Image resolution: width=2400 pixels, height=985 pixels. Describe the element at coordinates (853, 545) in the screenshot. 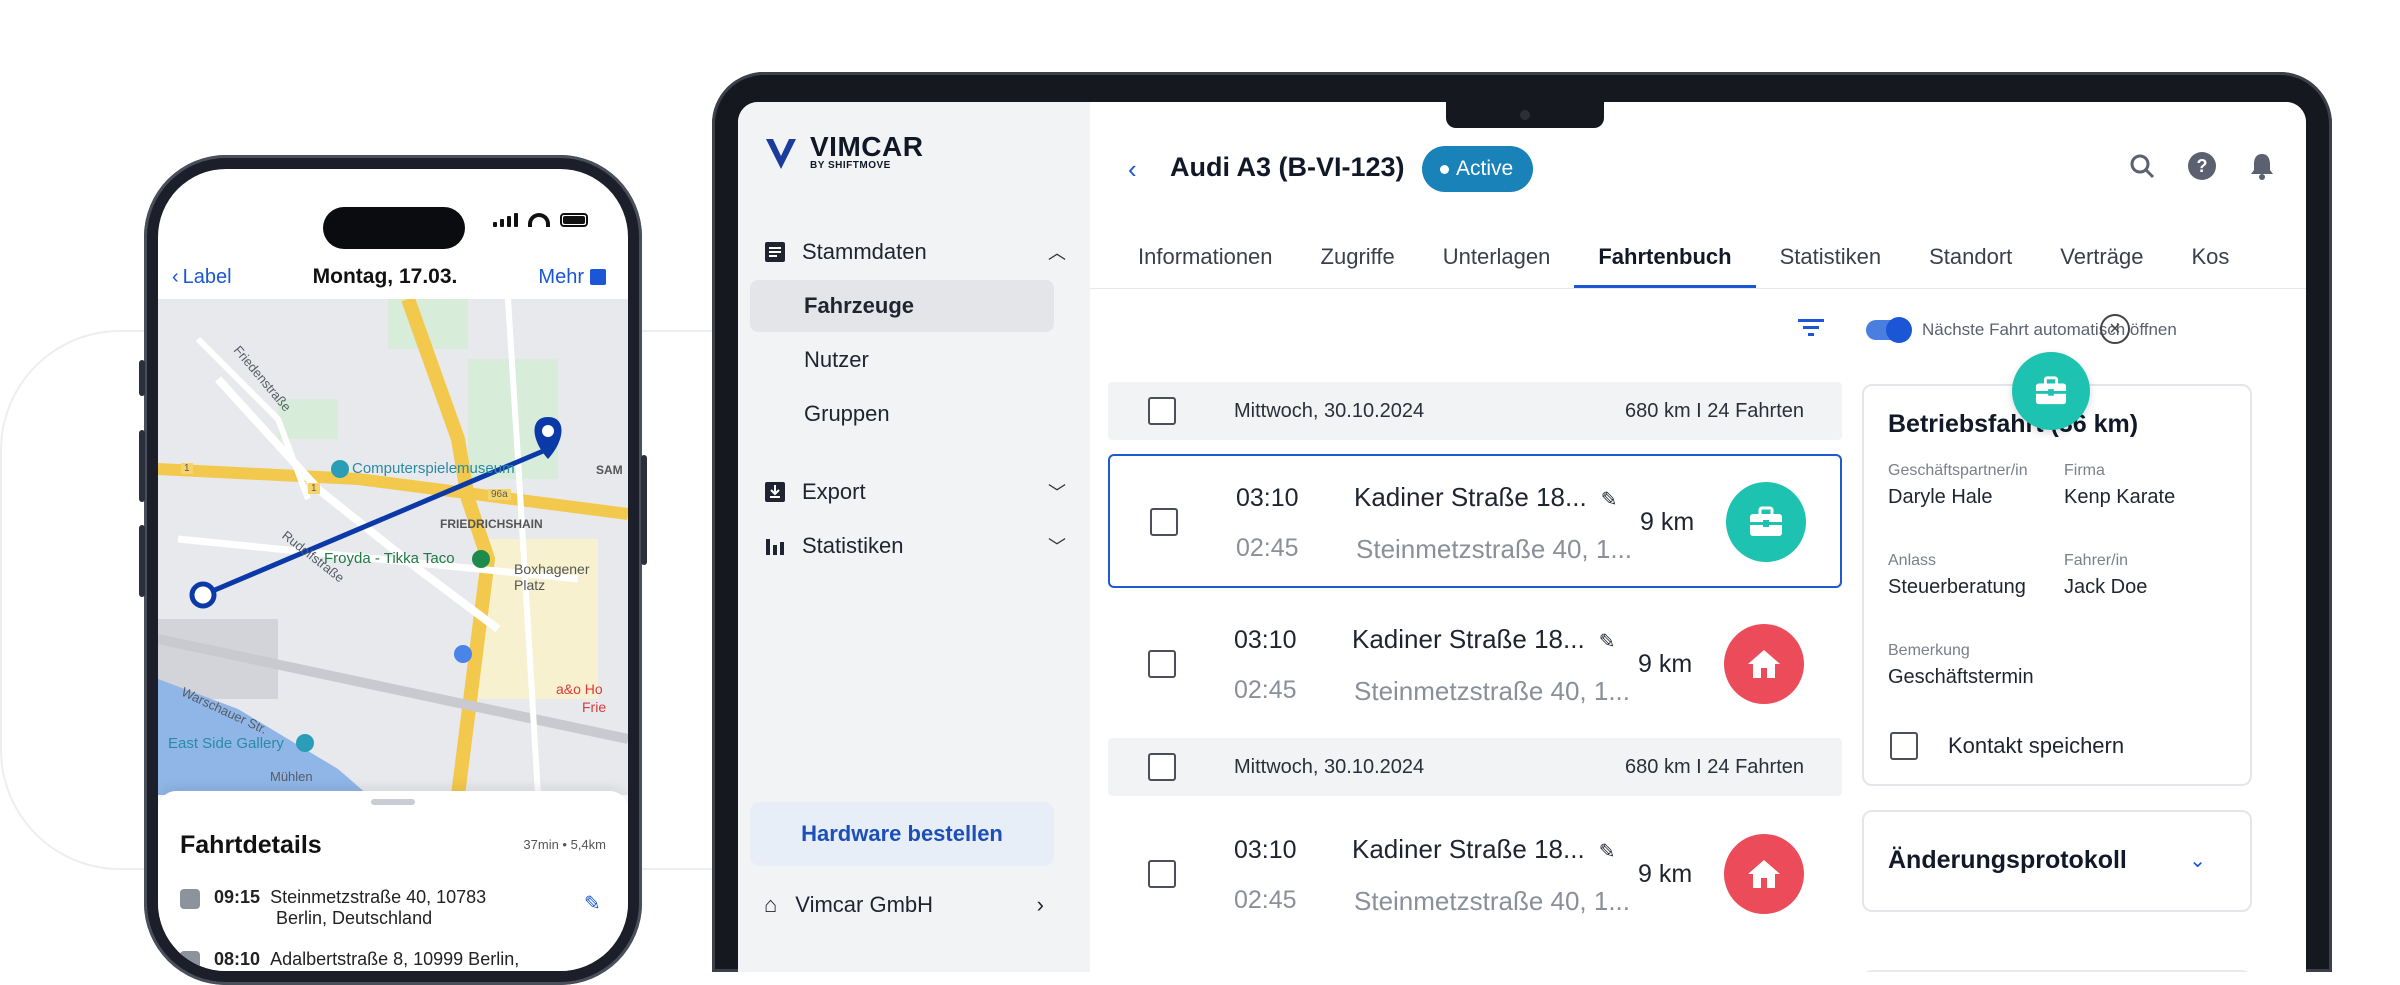

I see `sidebar-section-label: Statistiken` at that location.